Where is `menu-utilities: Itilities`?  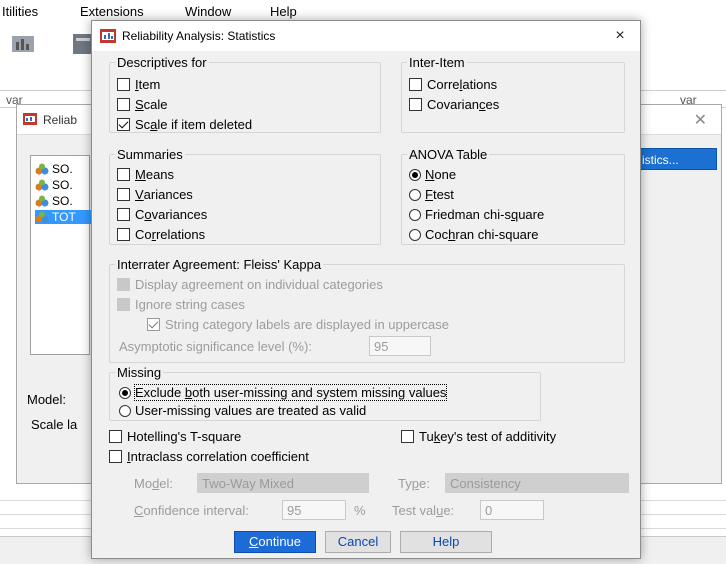
menu-utilities: Itilities is located at coordinates (20, 11).